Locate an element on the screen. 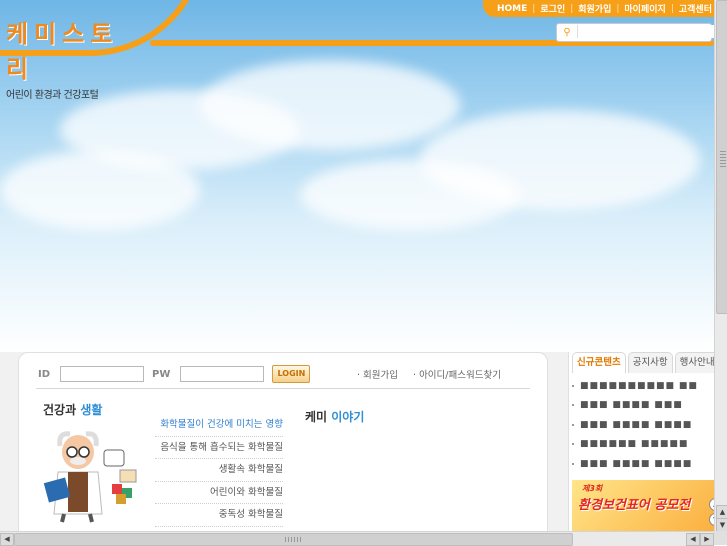 The height and width of the screenshot is (546, 727). chemi-story-title-plain: 케미 is located at coordinates (318, 417).